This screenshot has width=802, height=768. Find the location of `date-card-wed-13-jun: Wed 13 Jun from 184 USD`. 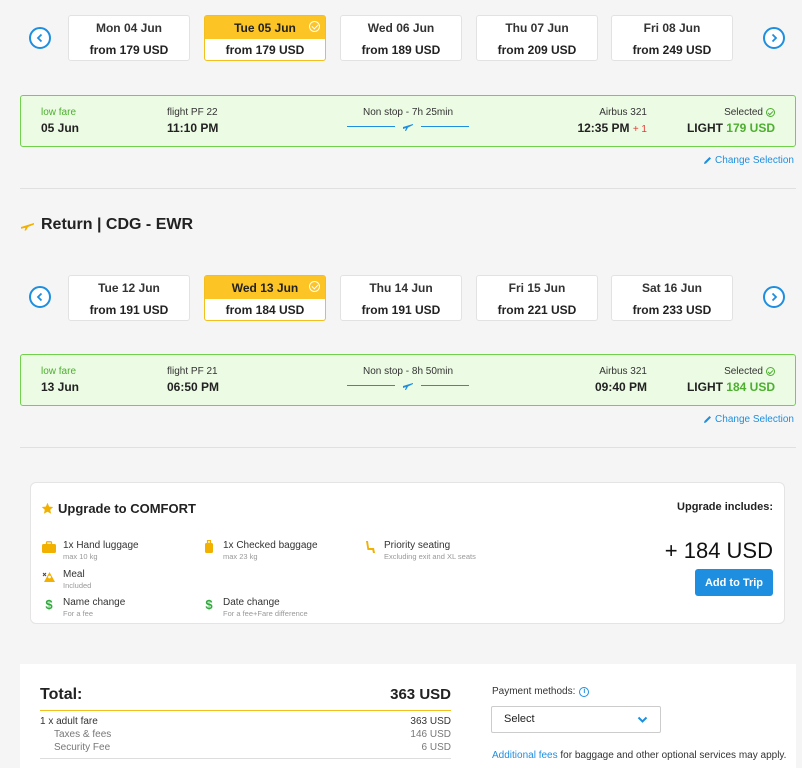

date-card-wed-13-jun: Wed 13 Jun from 184 USD is located at coordinates (265, 298).